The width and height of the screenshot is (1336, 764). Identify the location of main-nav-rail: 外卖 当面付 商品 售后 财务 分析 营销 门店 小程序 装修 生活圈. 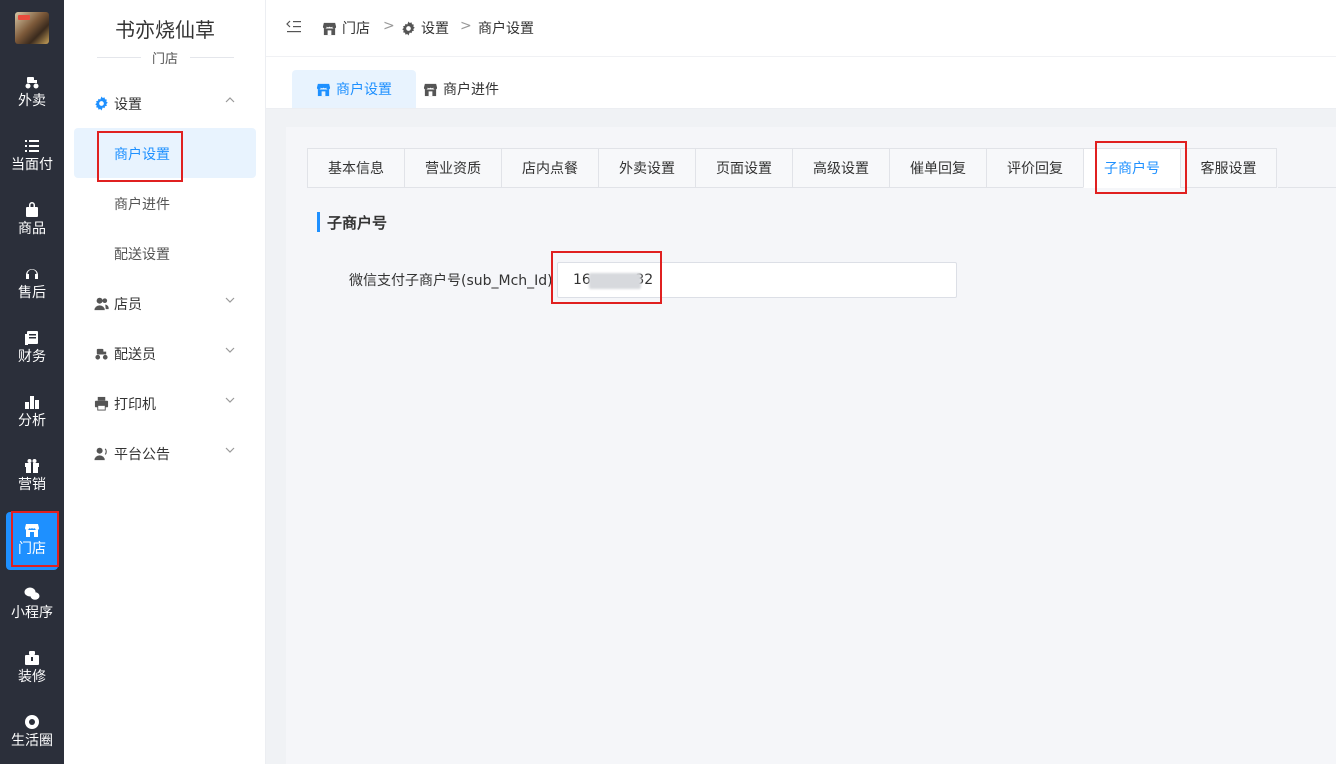
(32, 382).